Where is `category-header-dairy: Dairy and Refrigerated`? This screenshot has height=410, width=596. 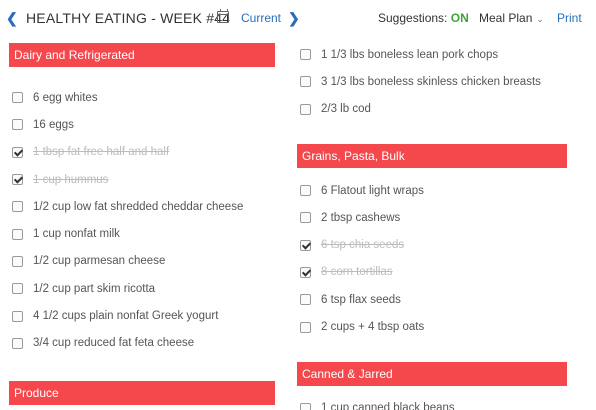 category-header-dairy: Dairy and Refrigerated is located at coordinates (142, 55).